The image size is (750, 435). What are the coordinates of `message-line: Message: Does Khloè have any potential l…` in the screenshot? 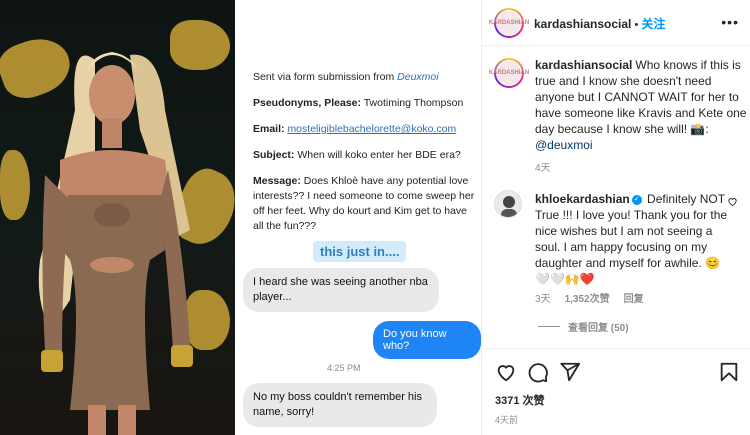 It's located at (364, 204).